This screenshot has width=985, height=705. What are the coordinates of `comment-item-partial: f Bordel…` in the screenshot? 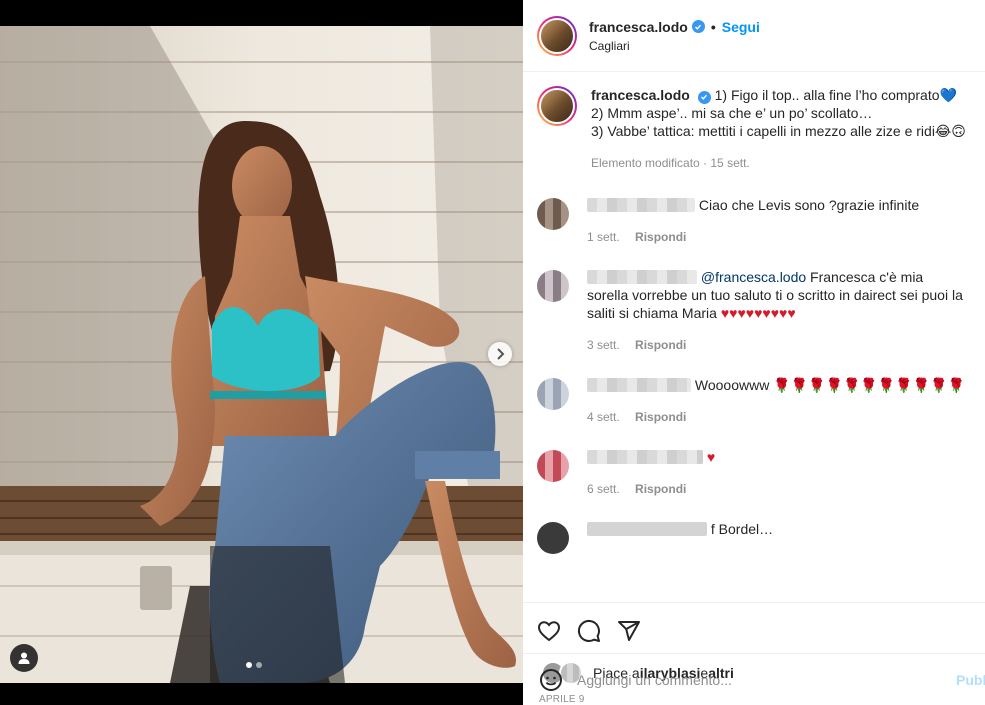 It's located at (754, 537).